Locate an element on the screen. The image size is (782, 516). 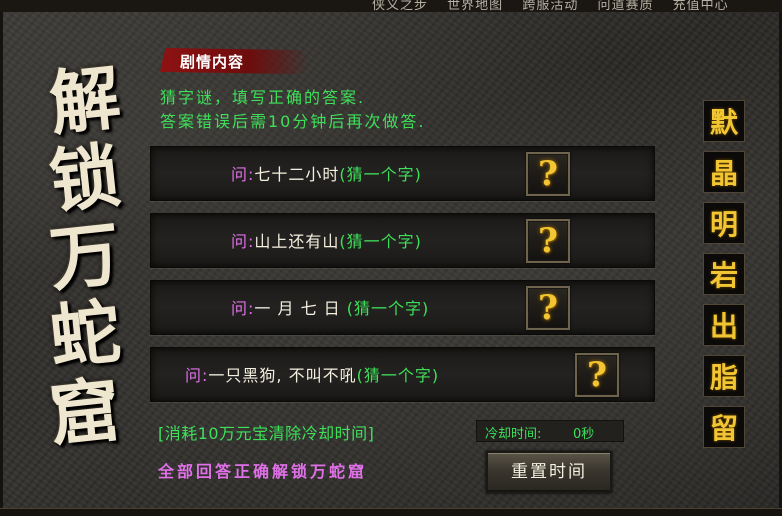
instruction-line: 答案错误后需10分钟后再次做答. is located at coordinates (293, 121).